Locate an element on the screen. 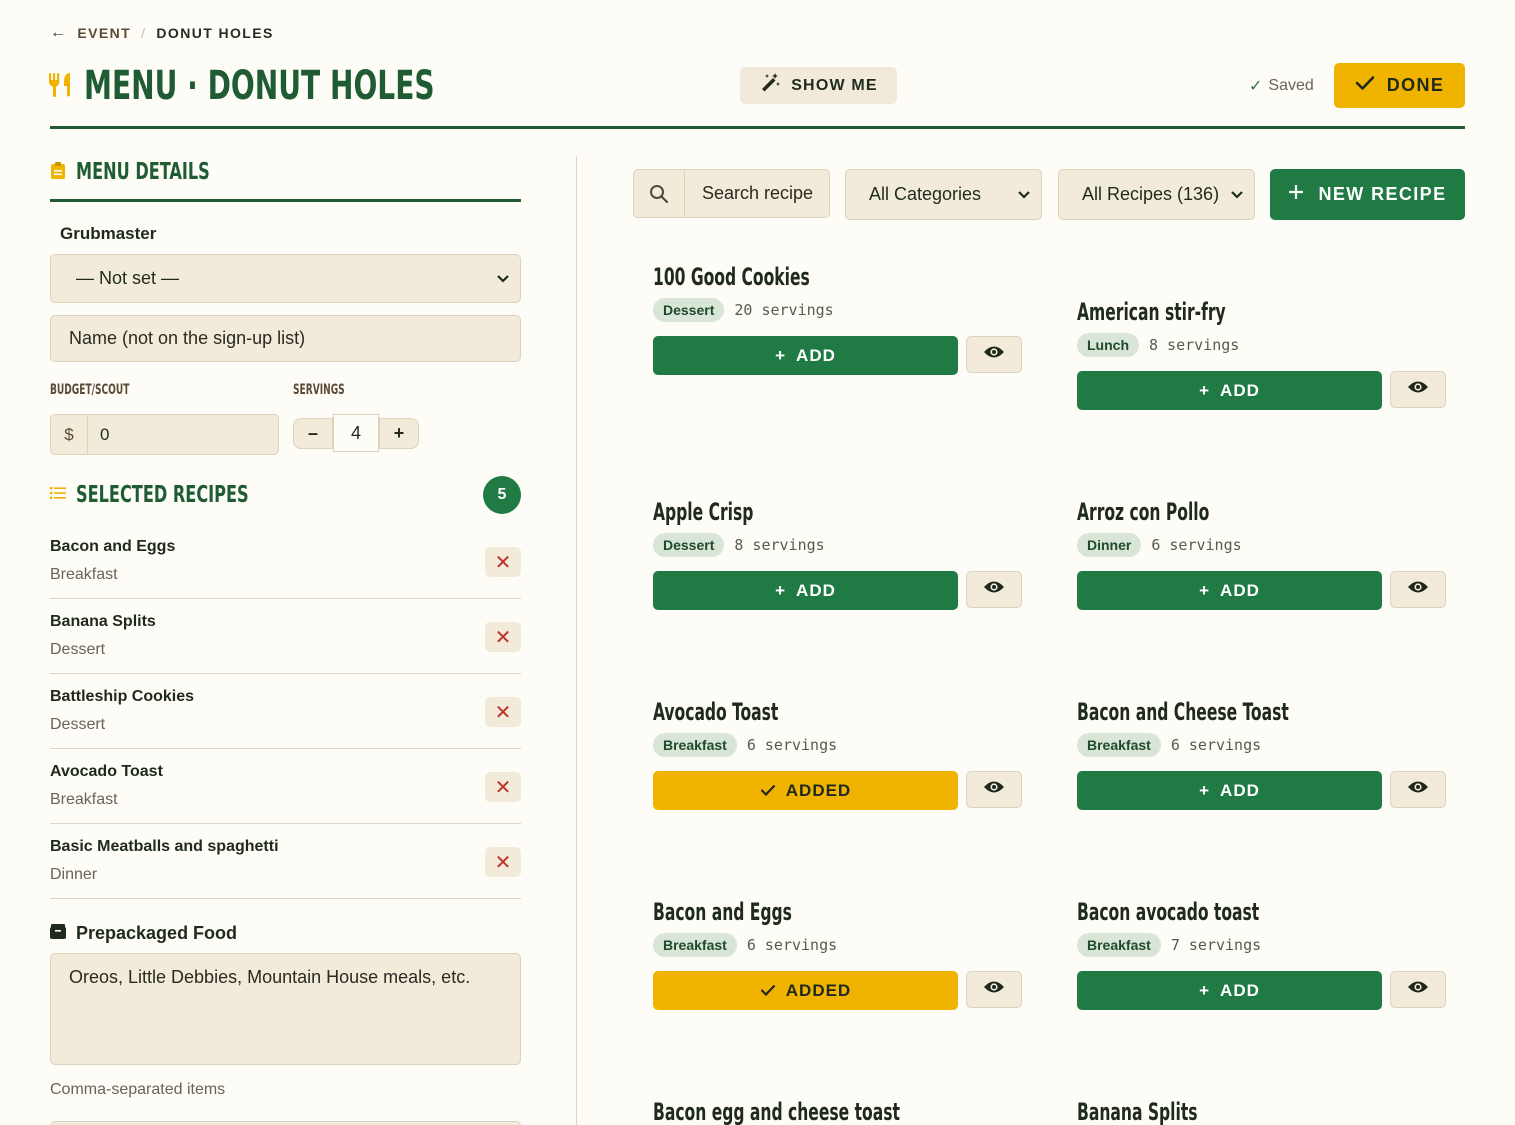 The width and height of the screenshot is (1515, 1125). recipes-filter-select: All Recipes (136) is located at coordinates (1156, 194).